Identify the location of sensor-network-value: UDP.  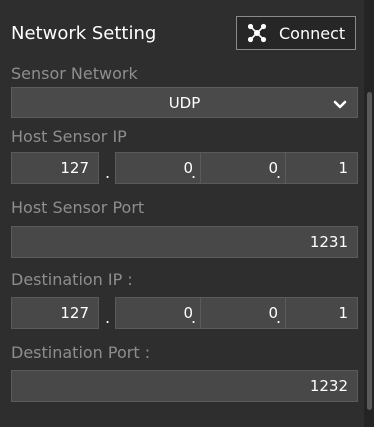
(184, 103).